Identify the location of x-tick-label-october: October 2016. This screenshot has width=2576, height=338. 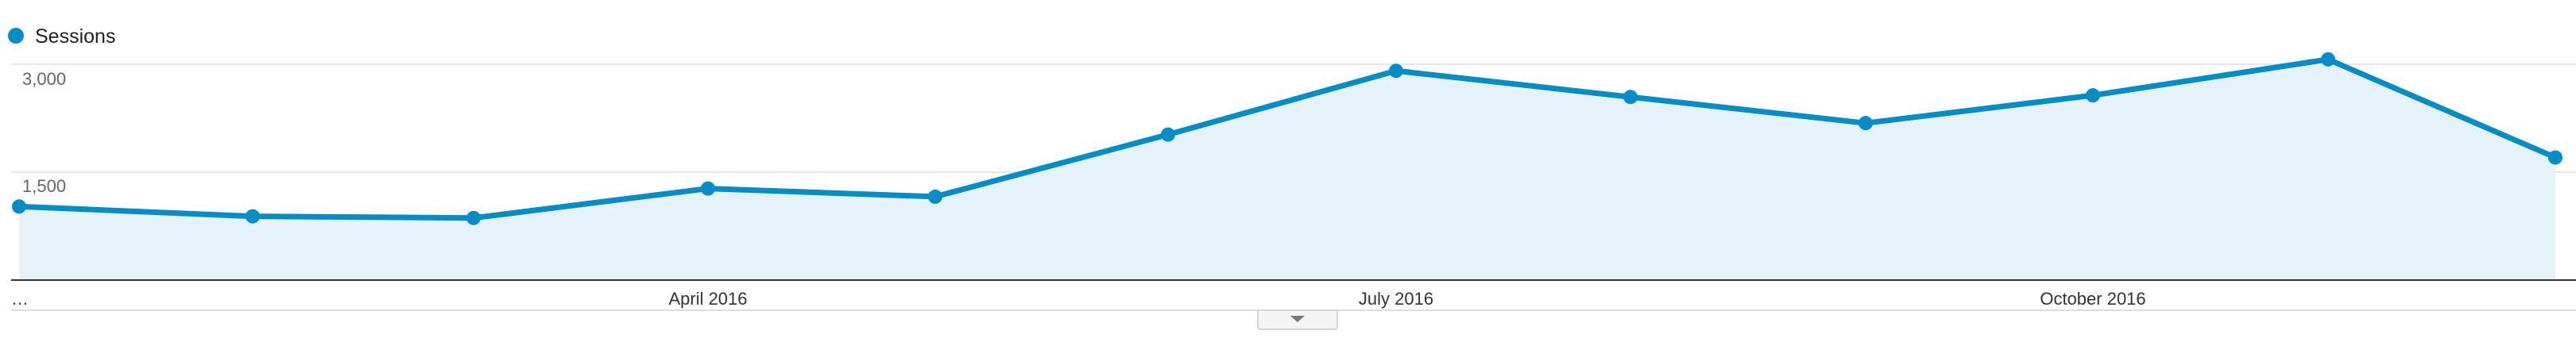
(2092, 299).